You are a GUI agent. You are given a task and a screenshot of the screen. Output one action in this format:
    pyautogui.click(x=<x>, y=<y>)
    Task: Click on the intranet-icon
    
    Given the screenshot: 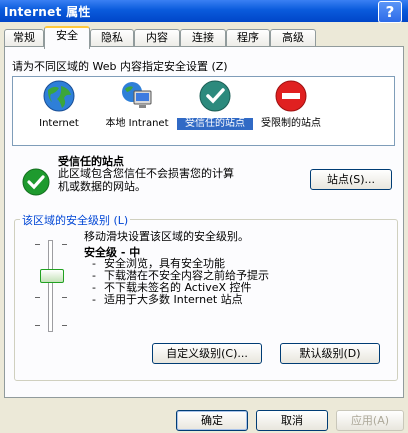 What is the action you would take?
    pyautogui.click(x=137, y=95)
    